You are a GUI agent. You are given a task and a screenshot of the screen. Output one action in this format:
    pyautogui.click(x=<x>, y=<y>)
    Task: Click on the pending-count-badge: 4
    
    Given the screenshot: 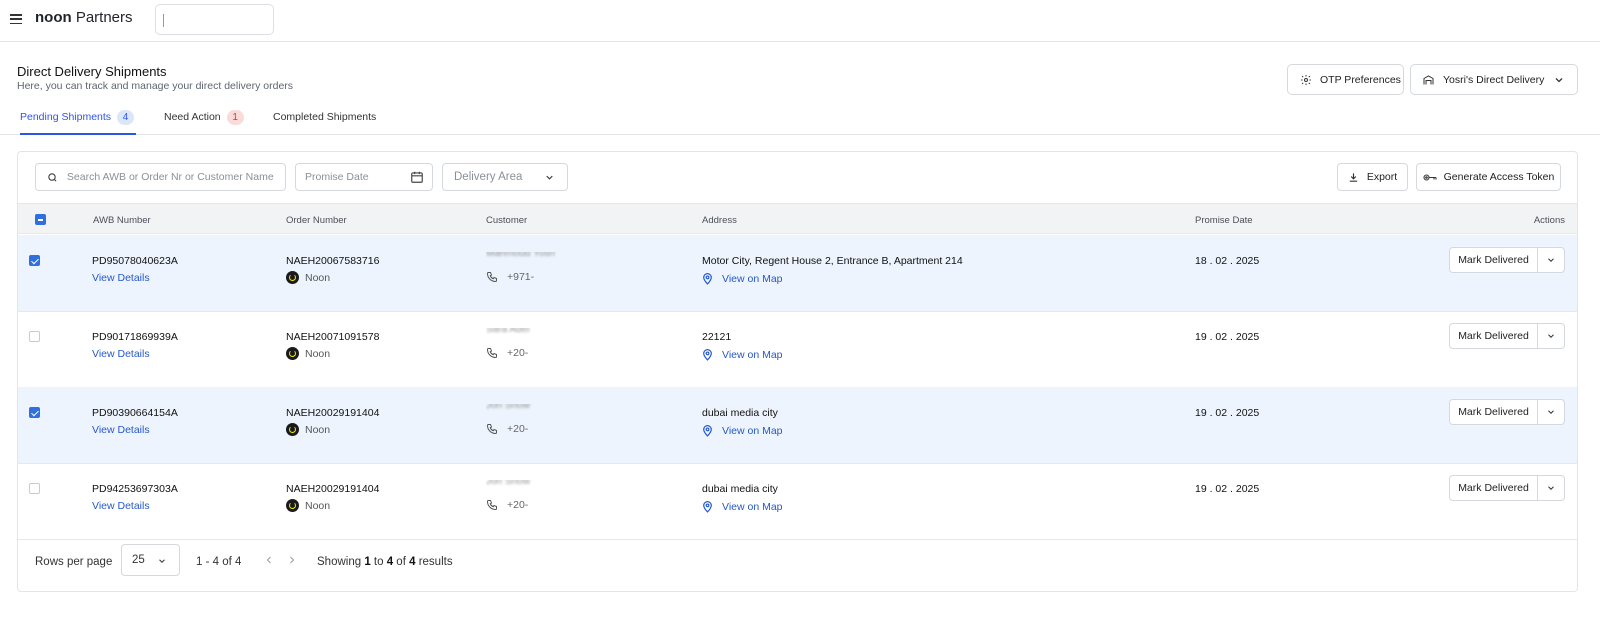 What is the action you would take?
    pyautogui.click(x=126, y=117)
    